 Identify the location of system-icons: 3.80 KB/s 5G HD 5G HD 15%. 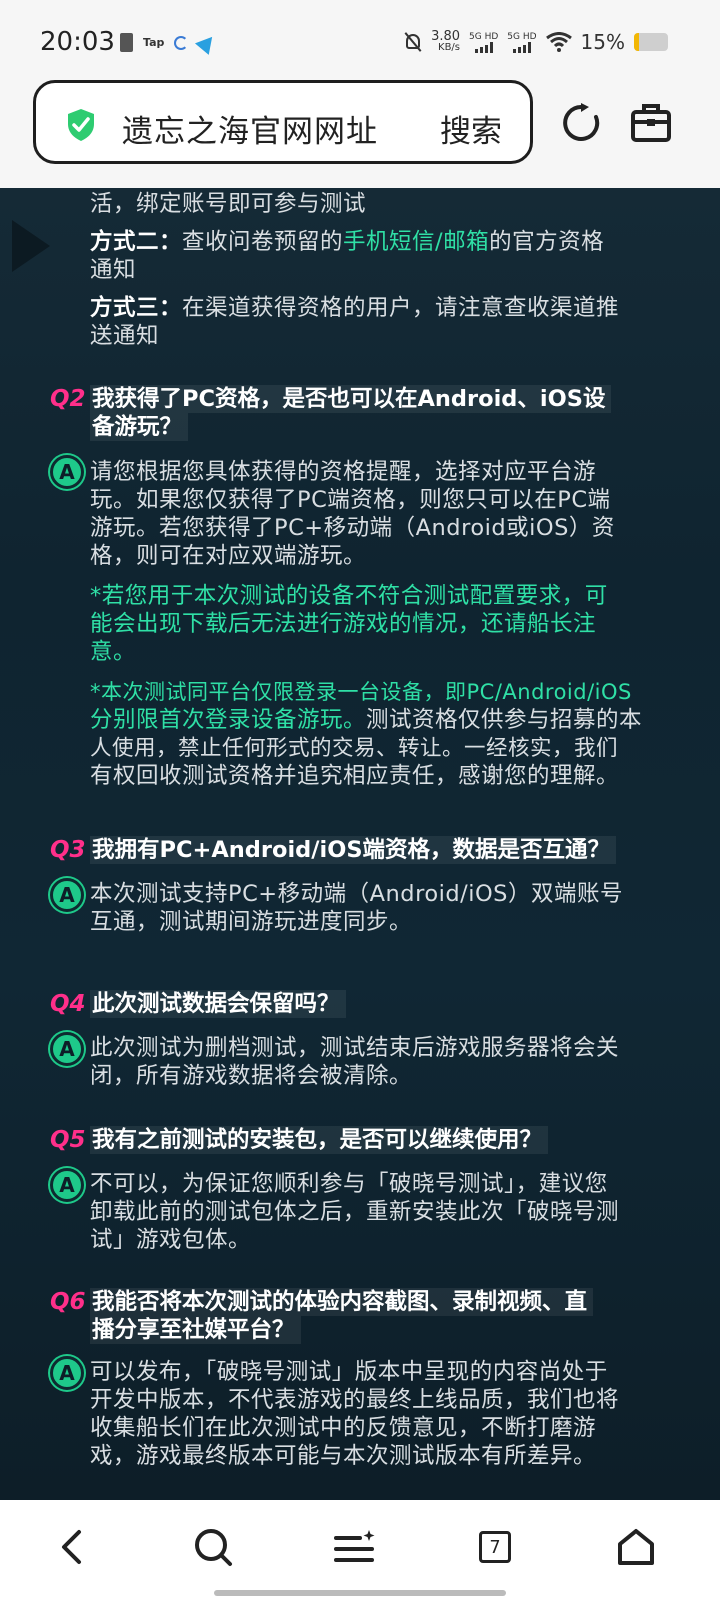
(536, 42).